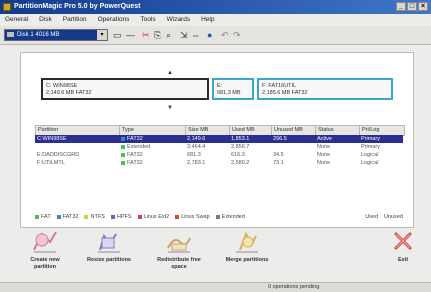 This screenshot has width=431, height=292. What do you see at coordinates (45, 20) in the screenshot?
I see `menu-disk: Disk` at bounding box center [45, 20].